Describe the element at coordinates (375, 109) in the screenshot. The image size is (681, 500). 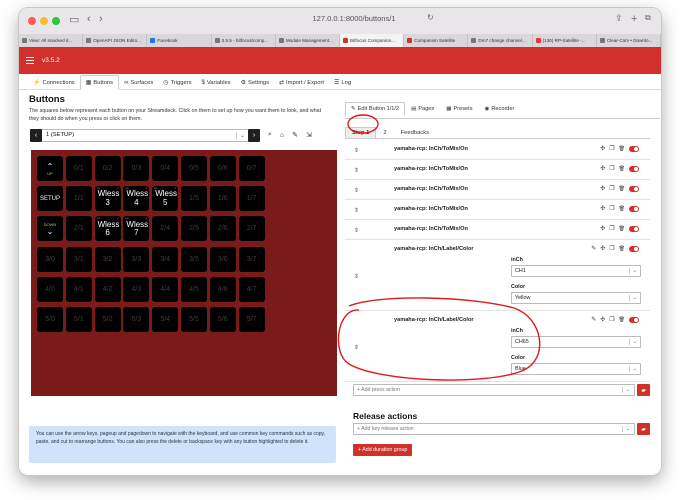
I see `tab-edit-button: ✎ Edit Button 1/1/2` at that location.